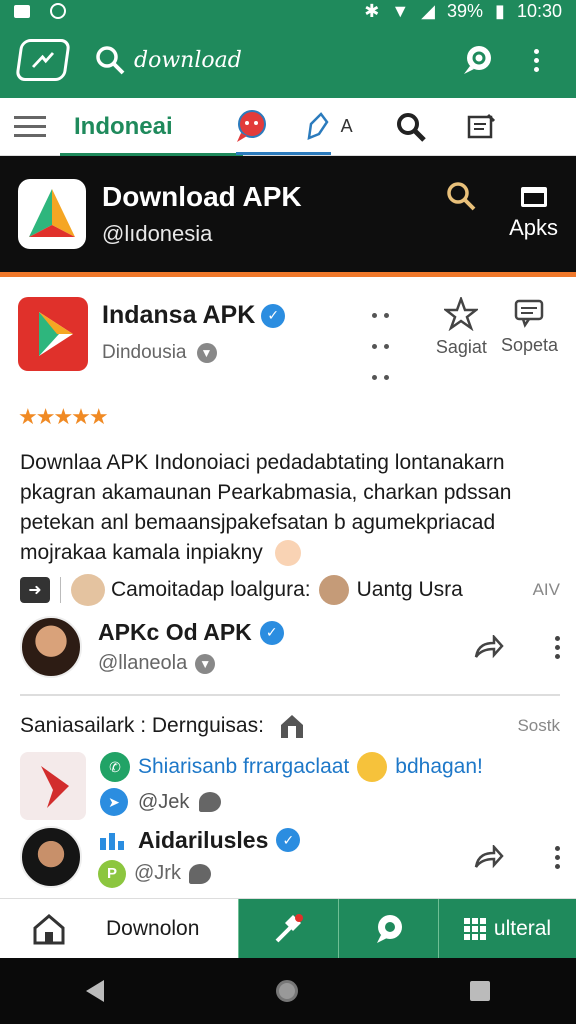 The image size is (576, 1024). Describe the element at coordinates (372, 10) in the screenshot. I see `bluetooth-icon: ✱` at that location.